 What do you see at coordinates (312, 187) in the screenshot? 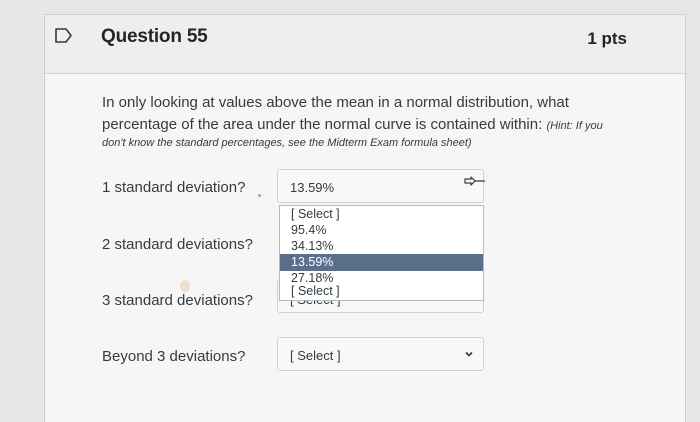
I see `select-1sd-value: 13.59%` at bounding box center [312, 187].